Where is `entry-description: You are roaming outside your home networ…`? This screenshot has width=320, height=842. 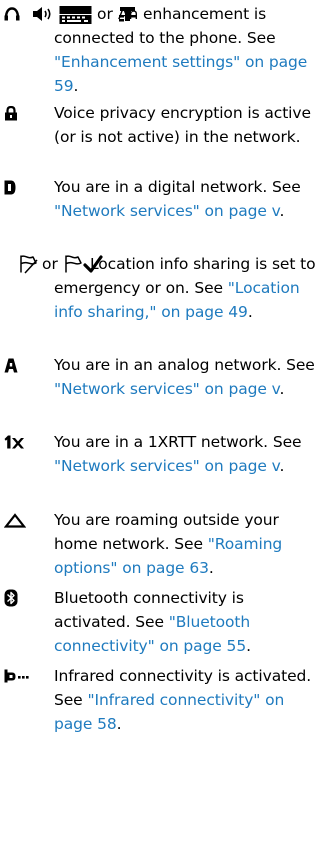
entry-description: You are roaming outside your home networ… is located at coordinates (168, 544).